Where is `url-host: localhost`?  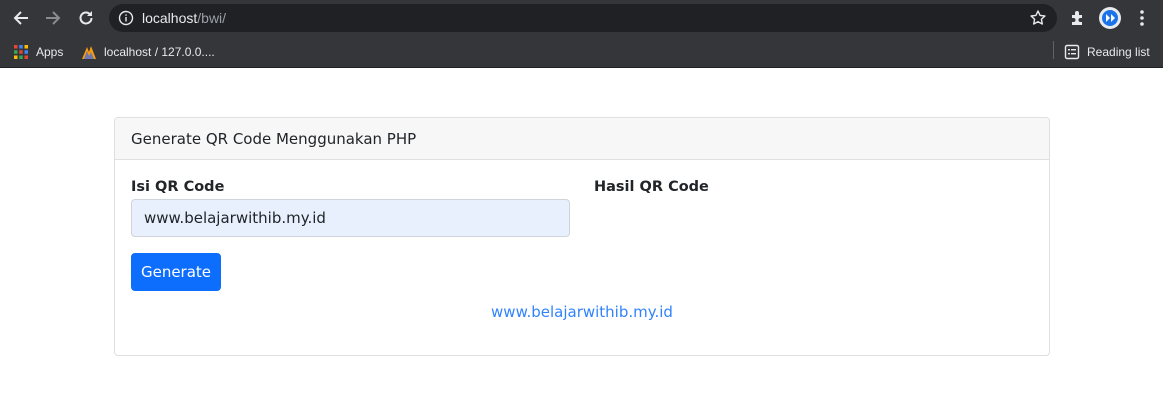 url-host: localhost is located at coordinates (170, 18).